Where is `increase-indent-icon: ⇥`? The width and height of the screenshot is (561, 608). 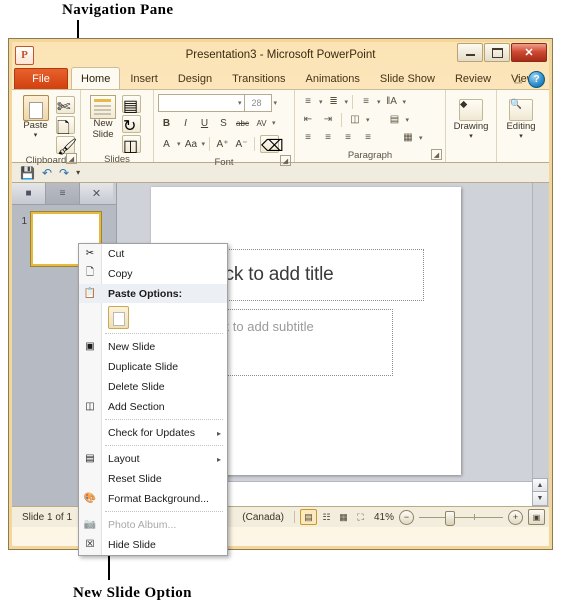
increase-indent-icon: ⇥ is located at coordinates (328, 119).